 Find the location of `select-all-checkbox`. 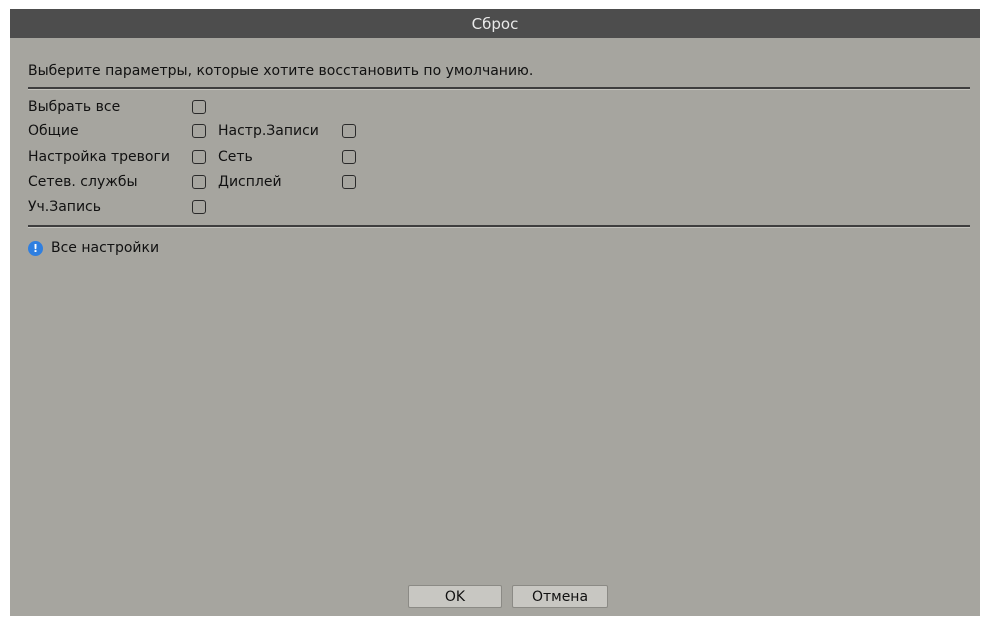

select-all-checkbox is located at coordinates (199, 107).